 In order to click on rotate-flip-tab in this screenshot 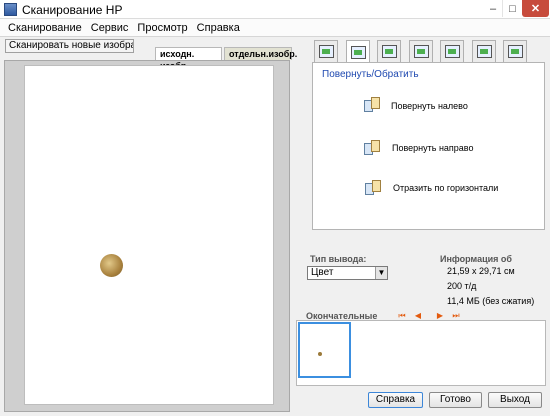, I will do `click(358, 51)`.